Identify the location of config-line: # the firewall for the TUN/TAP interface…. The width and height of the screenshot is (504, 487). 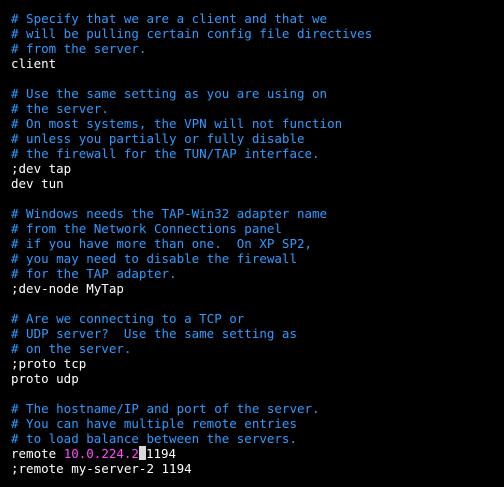
(165, 153).